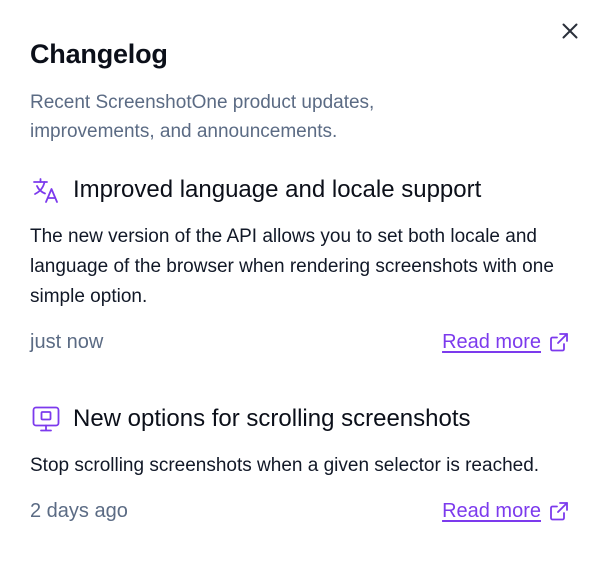 The width and height of the screenshot is (600, 563). Describe the element at coordinates (67, 341) in the screenshot. I see `entry-timestamp: just now` at that location.